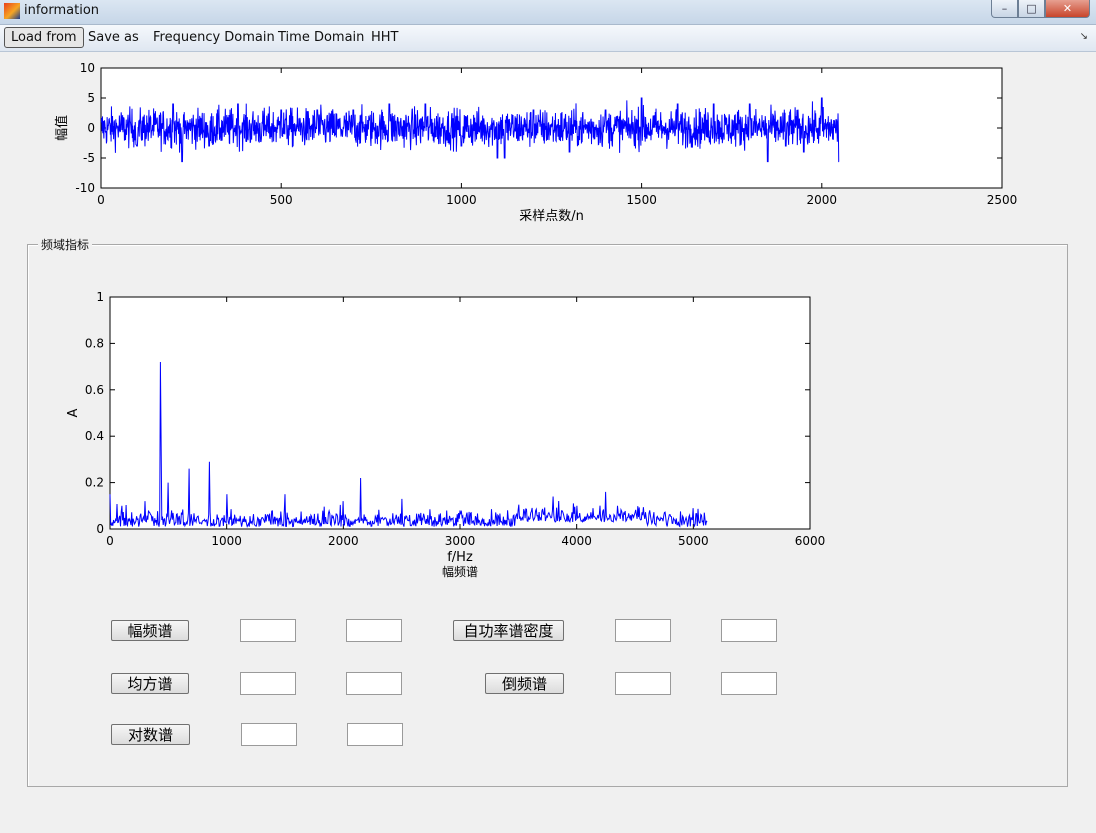  Describe the element at coordinates (91, 98) in the screenshot. I see `y-tick-label: 5` at that location.